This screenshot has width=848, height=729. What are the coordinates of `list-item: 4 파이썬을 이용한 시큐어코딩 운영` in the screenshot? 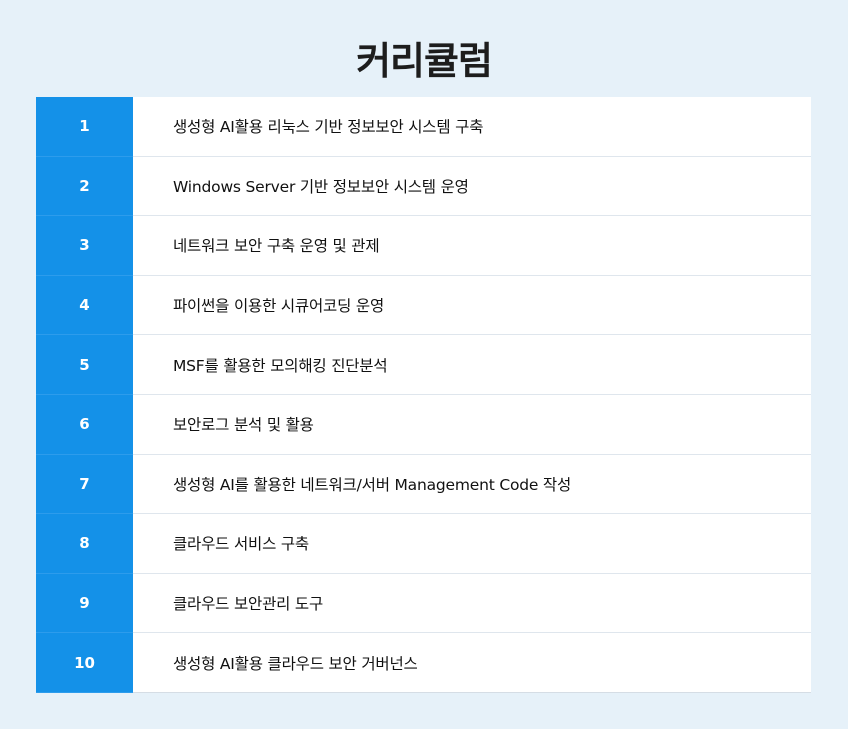 It's located at (423, 305).